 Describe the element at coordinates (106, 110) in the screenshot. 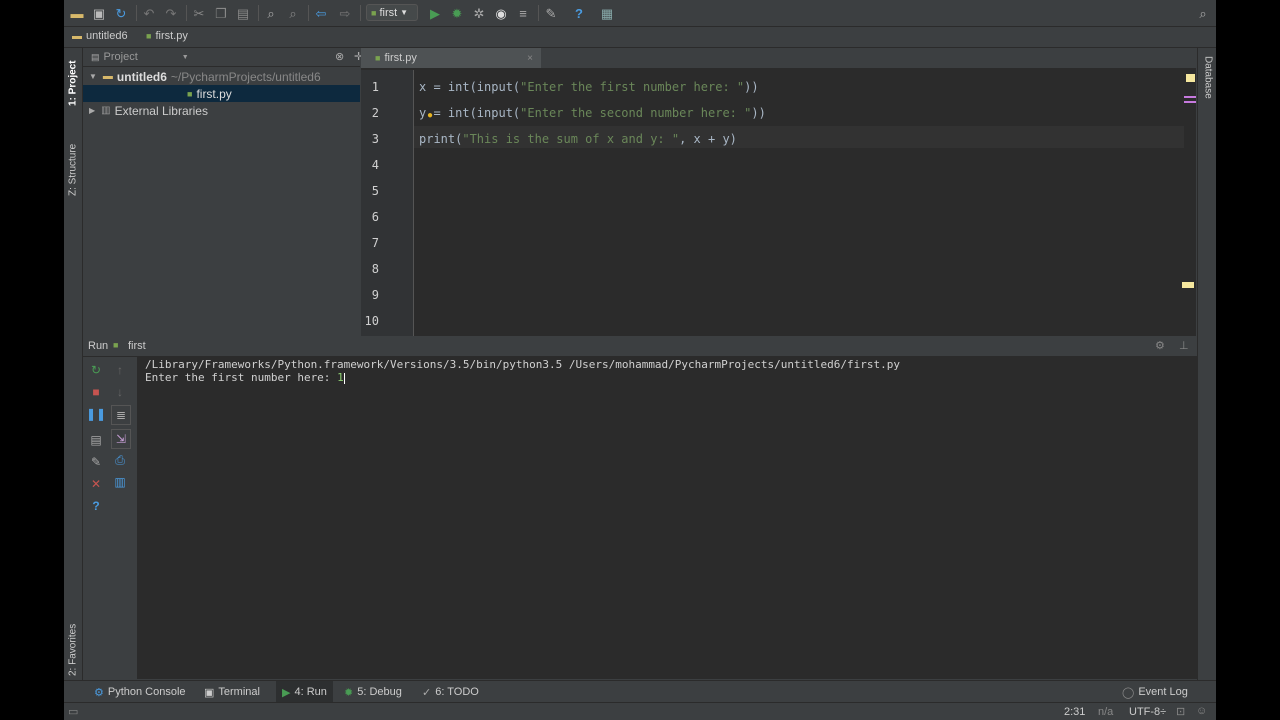

I see `library-icon: ▥` at that location.